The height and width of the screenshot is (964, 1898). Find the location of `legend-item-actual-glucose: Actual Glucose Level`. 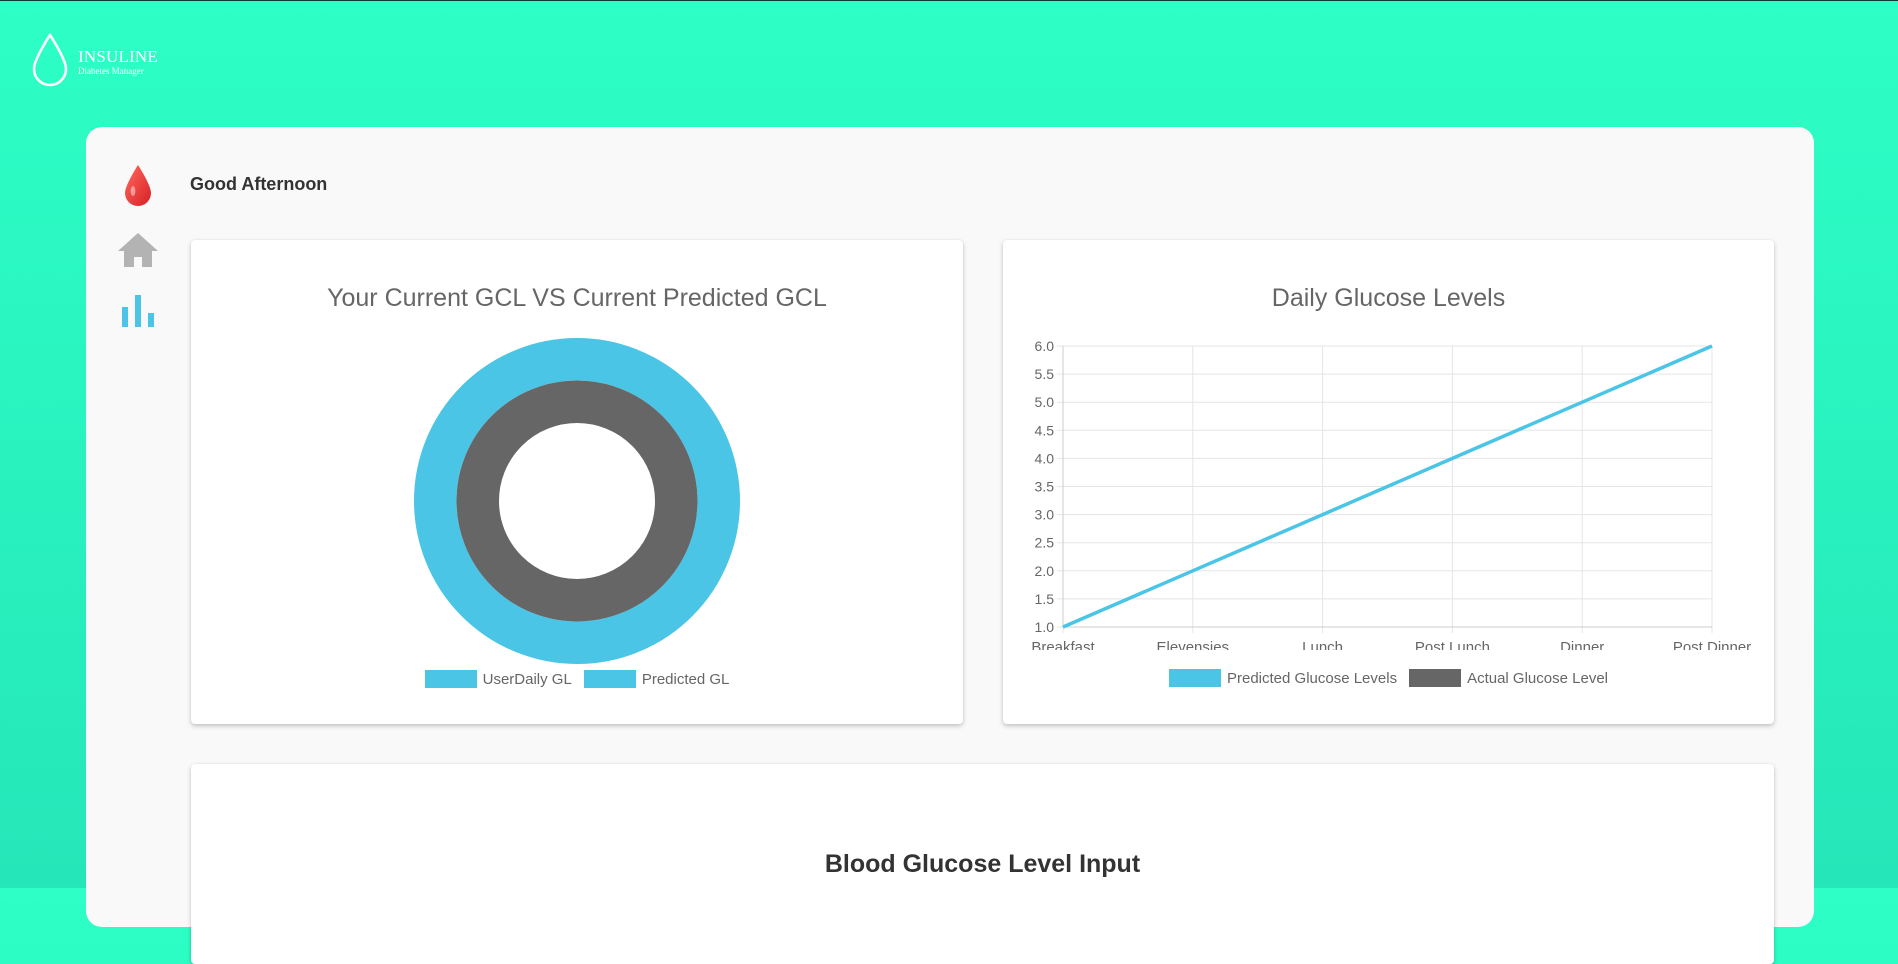

legend-item-actual-glucose: Actual Glucose Level is located at coordinates (1508, 678).